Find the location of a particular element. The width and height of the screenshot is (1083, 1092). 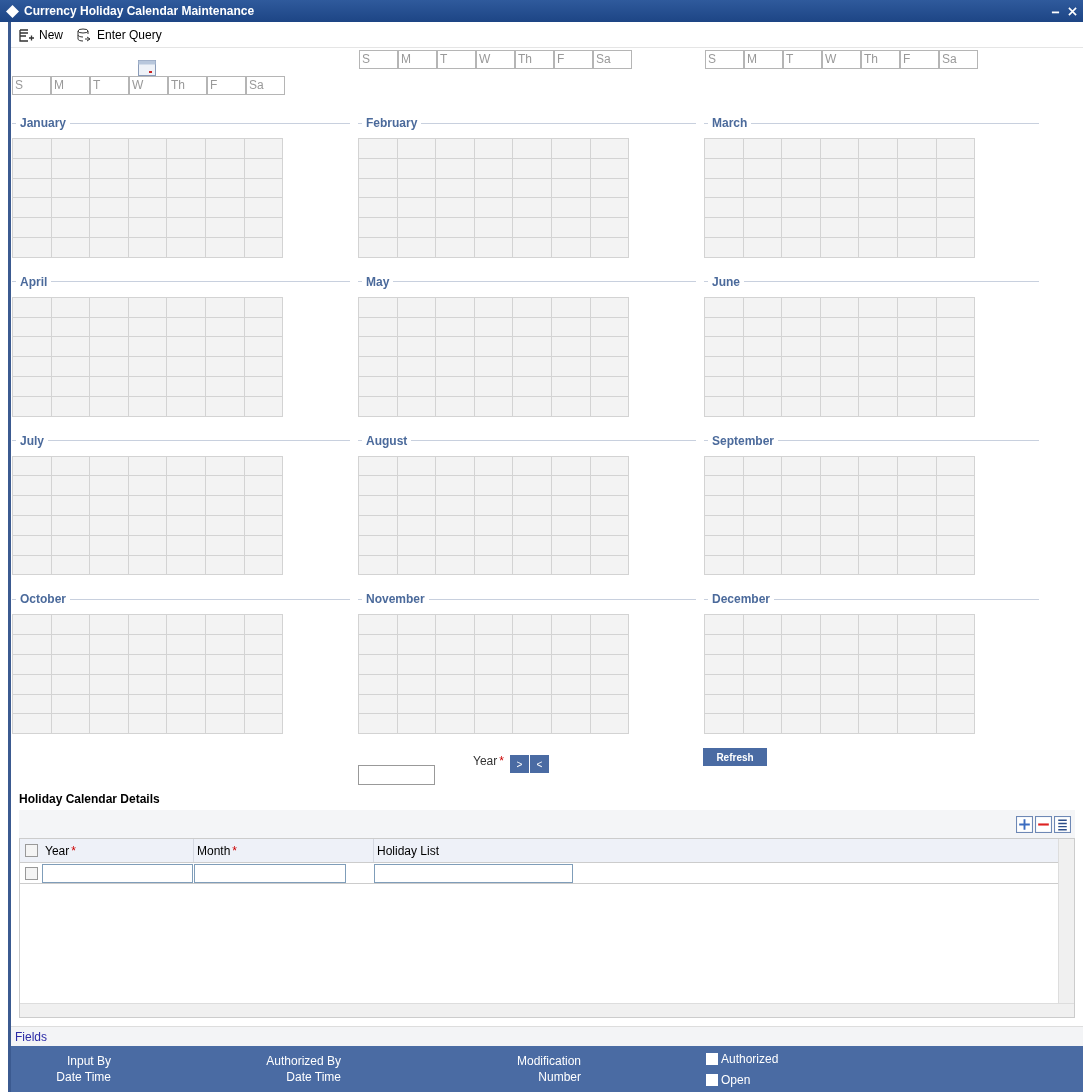

next-year-button: > is located at coordinates (519, 764).